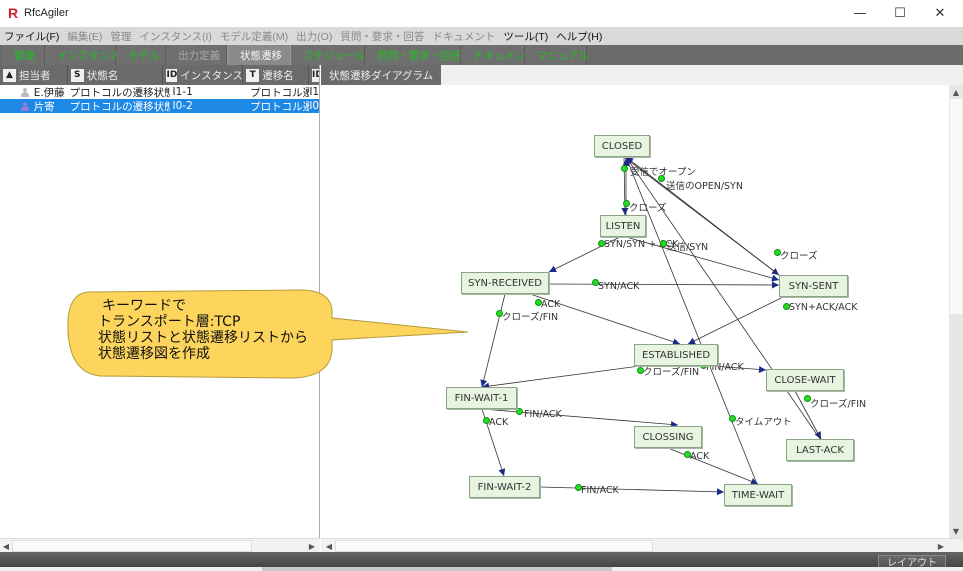 Image resolution: width=963 pixels, height=571 pixels. What do you see at coordinates (622, 146) in the screenshot?
I see `state-node-closed: CLOSED` at bounding box center [622, 146].